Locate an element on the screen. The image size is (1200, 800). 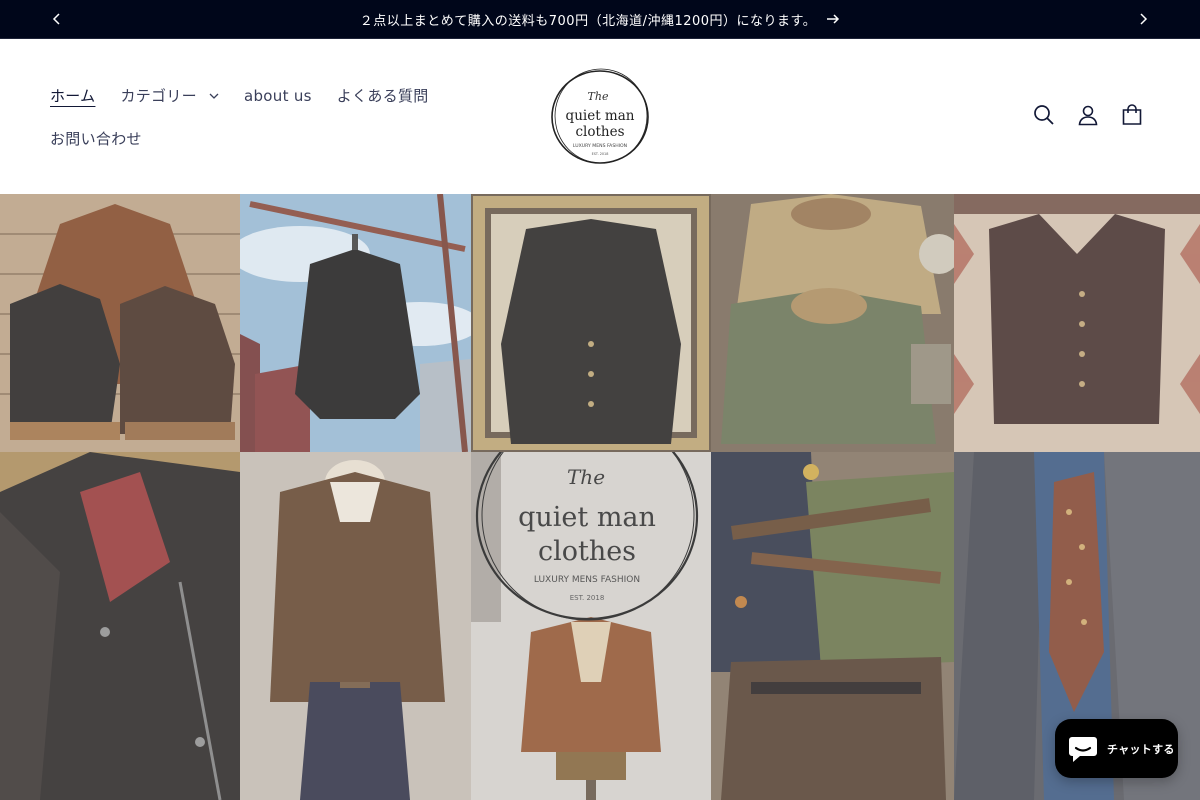
collage-logo-script: The is located at coordinates (586, 477).